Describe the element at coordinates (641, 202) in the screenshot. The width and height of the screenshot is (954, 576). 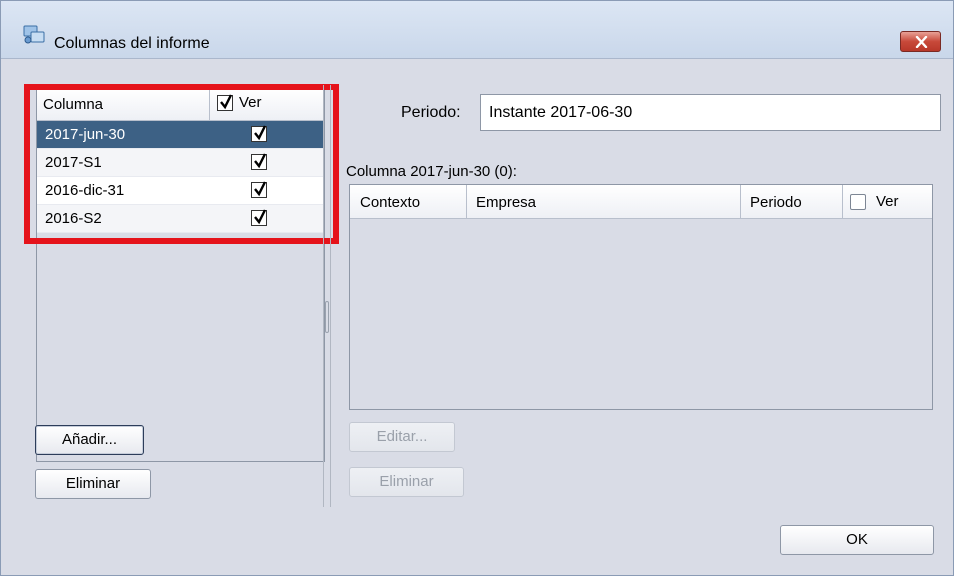
I see `column-detail-header: Contexto Empresa Periodo Ver` at that location.